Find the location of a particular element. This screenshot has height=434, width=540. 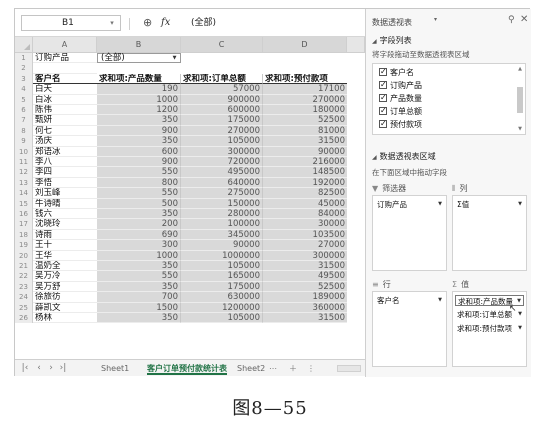

add-sheet-icon: ＋ is located at coordinates (293, 368).